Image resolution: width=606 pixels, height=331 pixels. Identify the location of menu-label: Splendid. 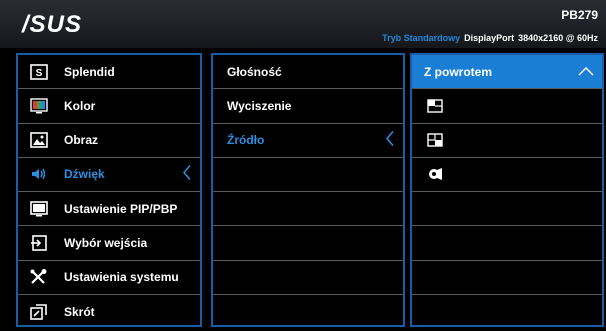
(89, 71).